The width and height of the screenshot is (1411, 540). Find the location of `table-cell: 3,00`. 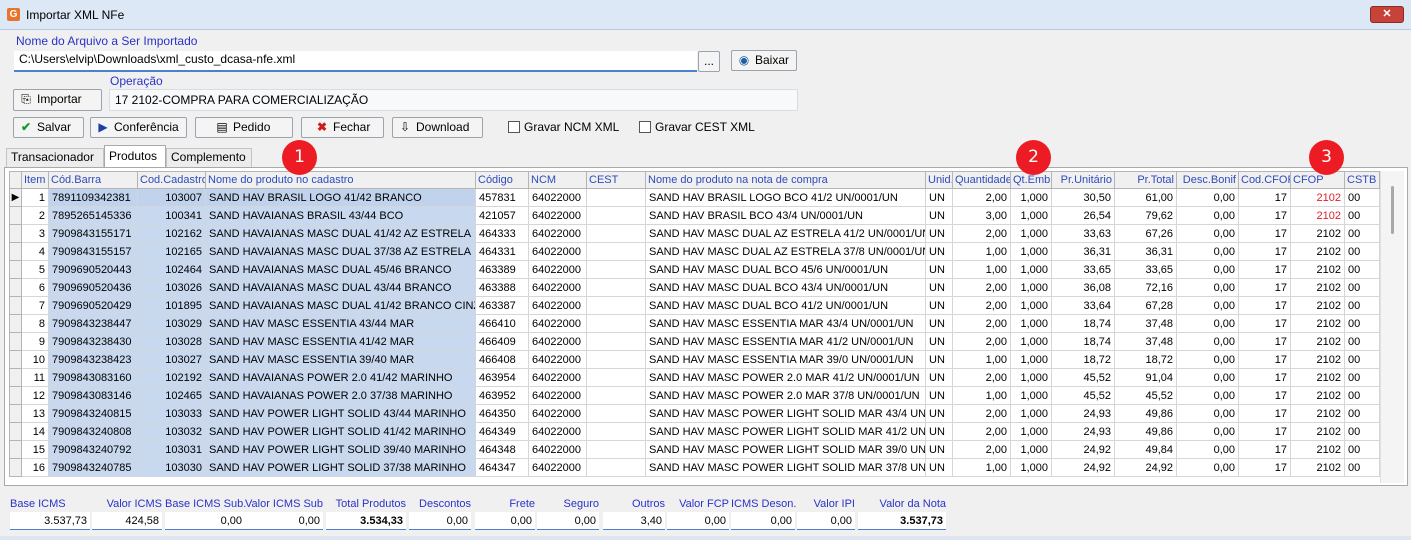

table-cell: 3,00 is located at coordinates (981, 215).